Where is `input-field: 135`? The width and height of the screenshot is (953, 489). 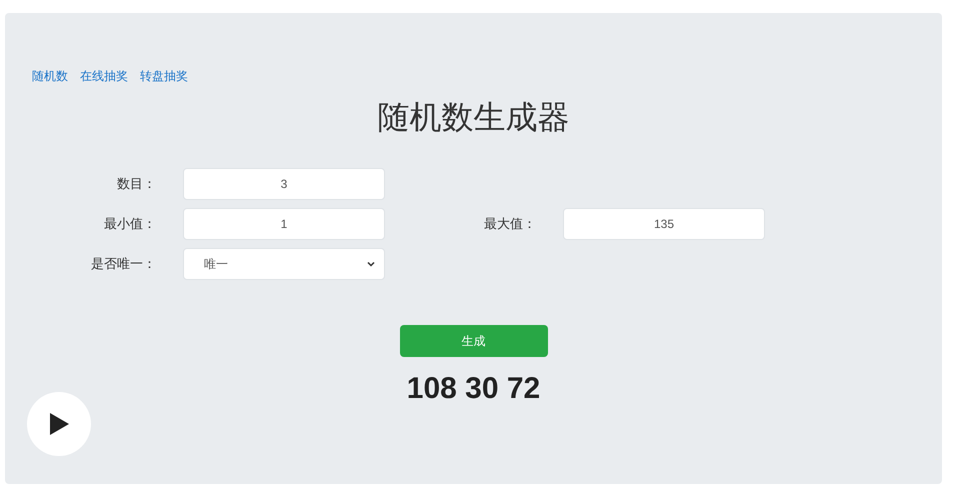 input-field: 135 is located at coordinates (664, 224).